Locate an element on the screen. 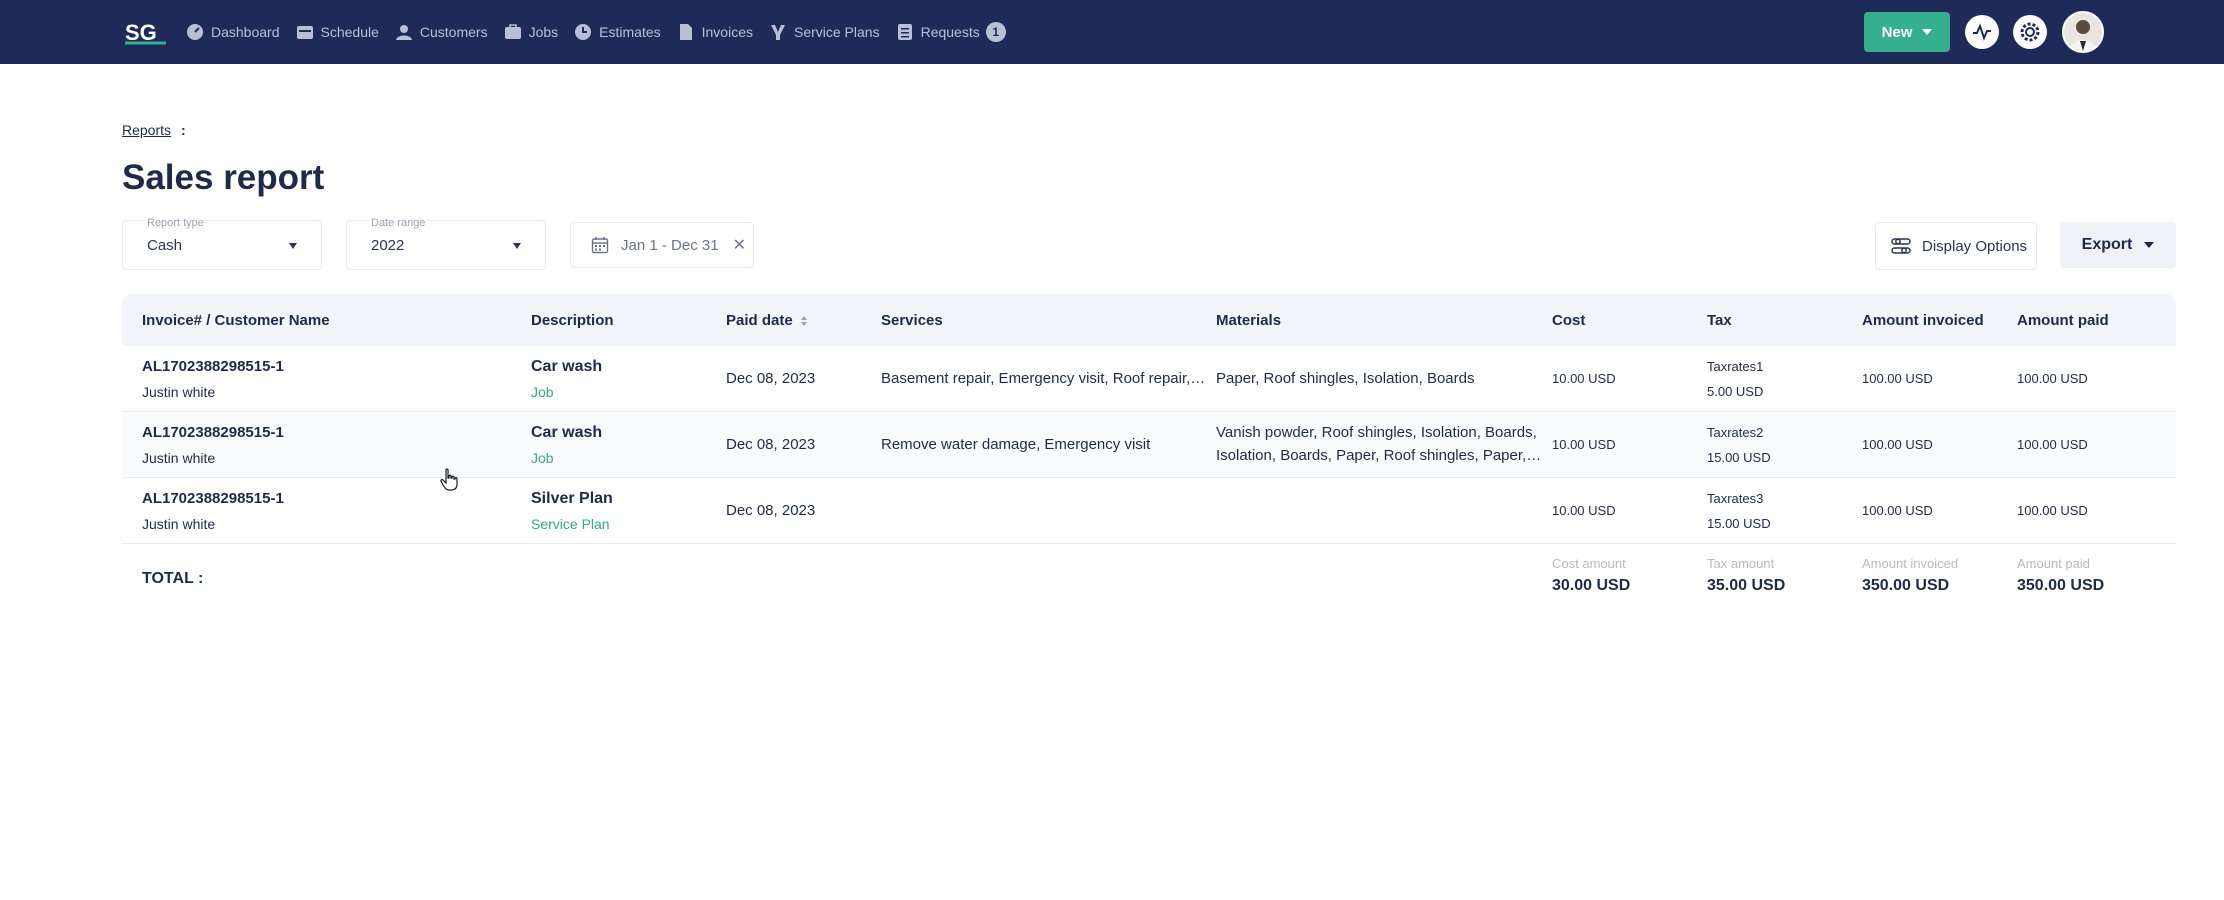 The image size is (2224, 900). report-type-select: Report type Cash is located at coordinates (222, 243).